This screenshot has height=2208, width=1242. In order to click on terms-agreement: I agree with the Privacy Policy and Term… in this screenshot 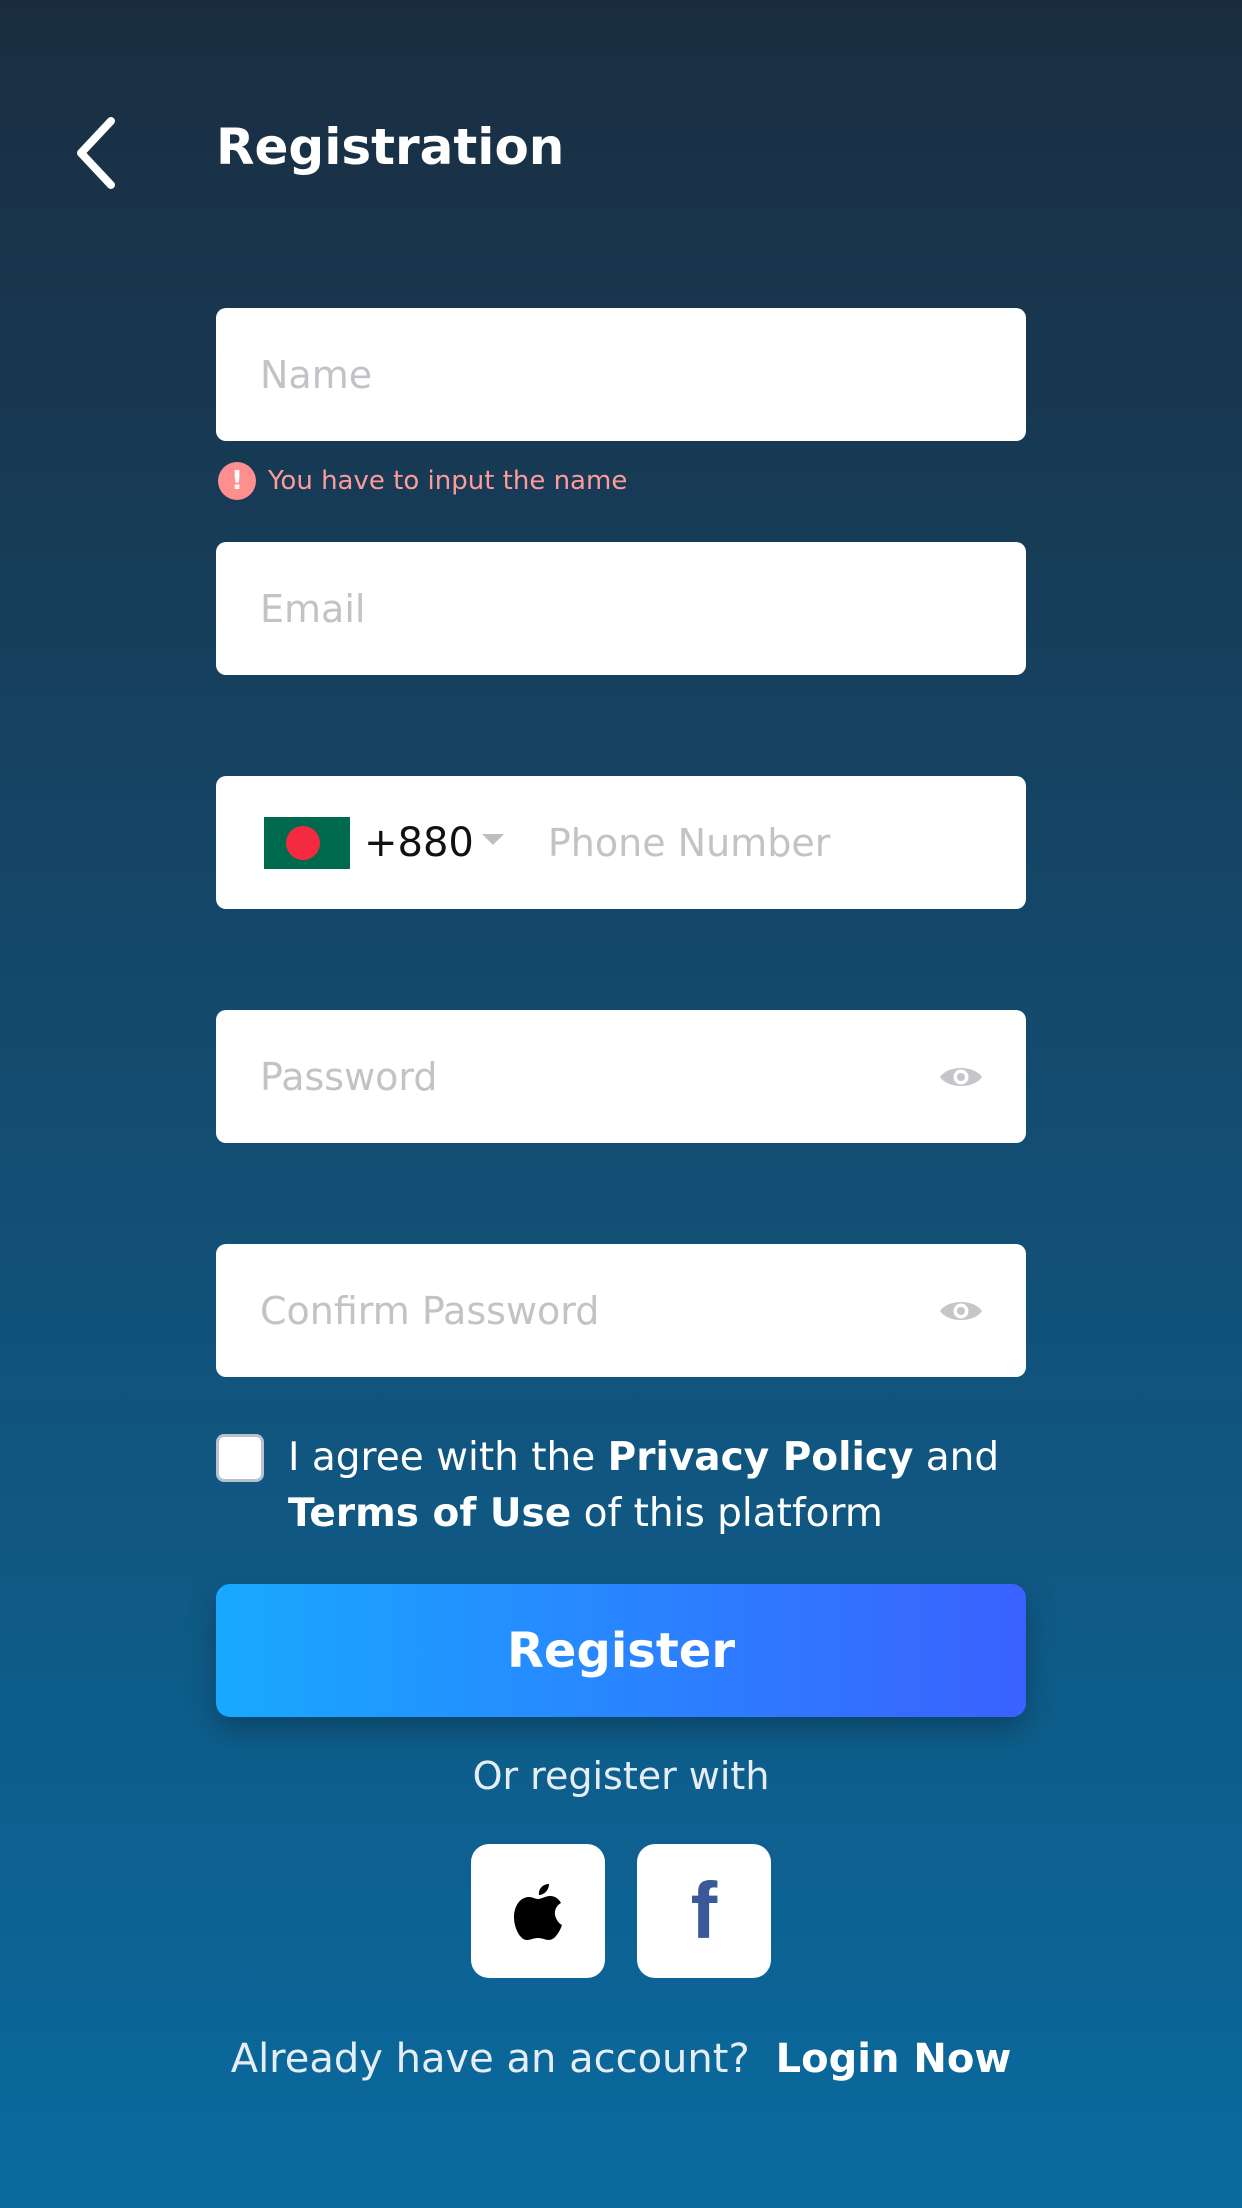, I will do `click(626, 1486)`.